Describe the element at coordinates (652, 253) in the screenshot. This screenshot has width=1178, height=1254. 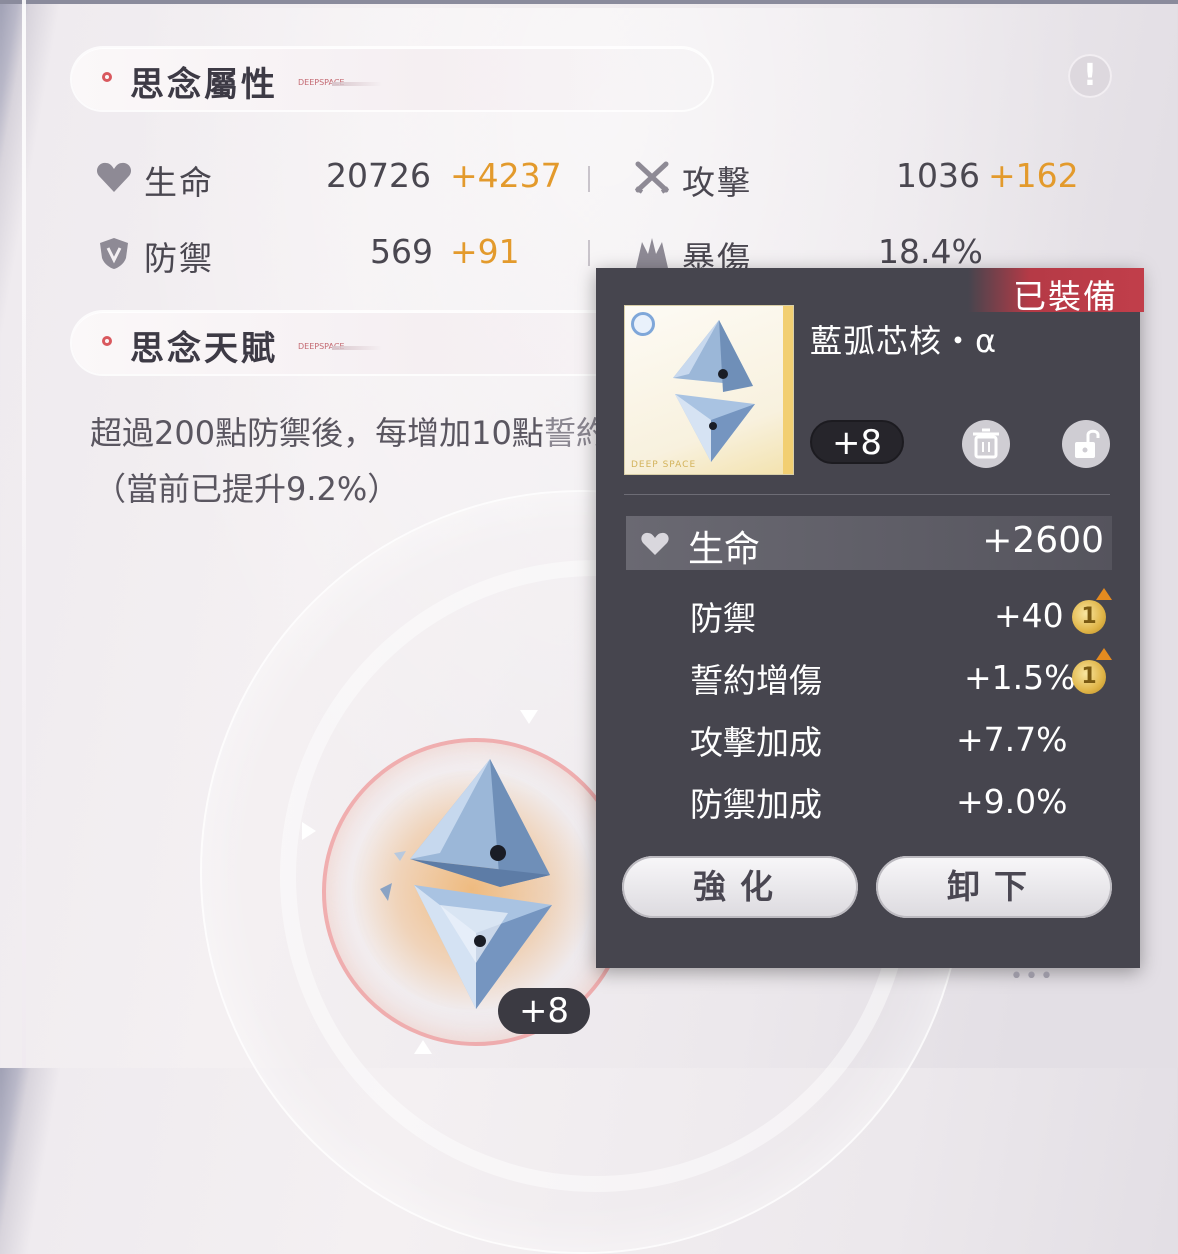
I see `burst-icon` at that location.